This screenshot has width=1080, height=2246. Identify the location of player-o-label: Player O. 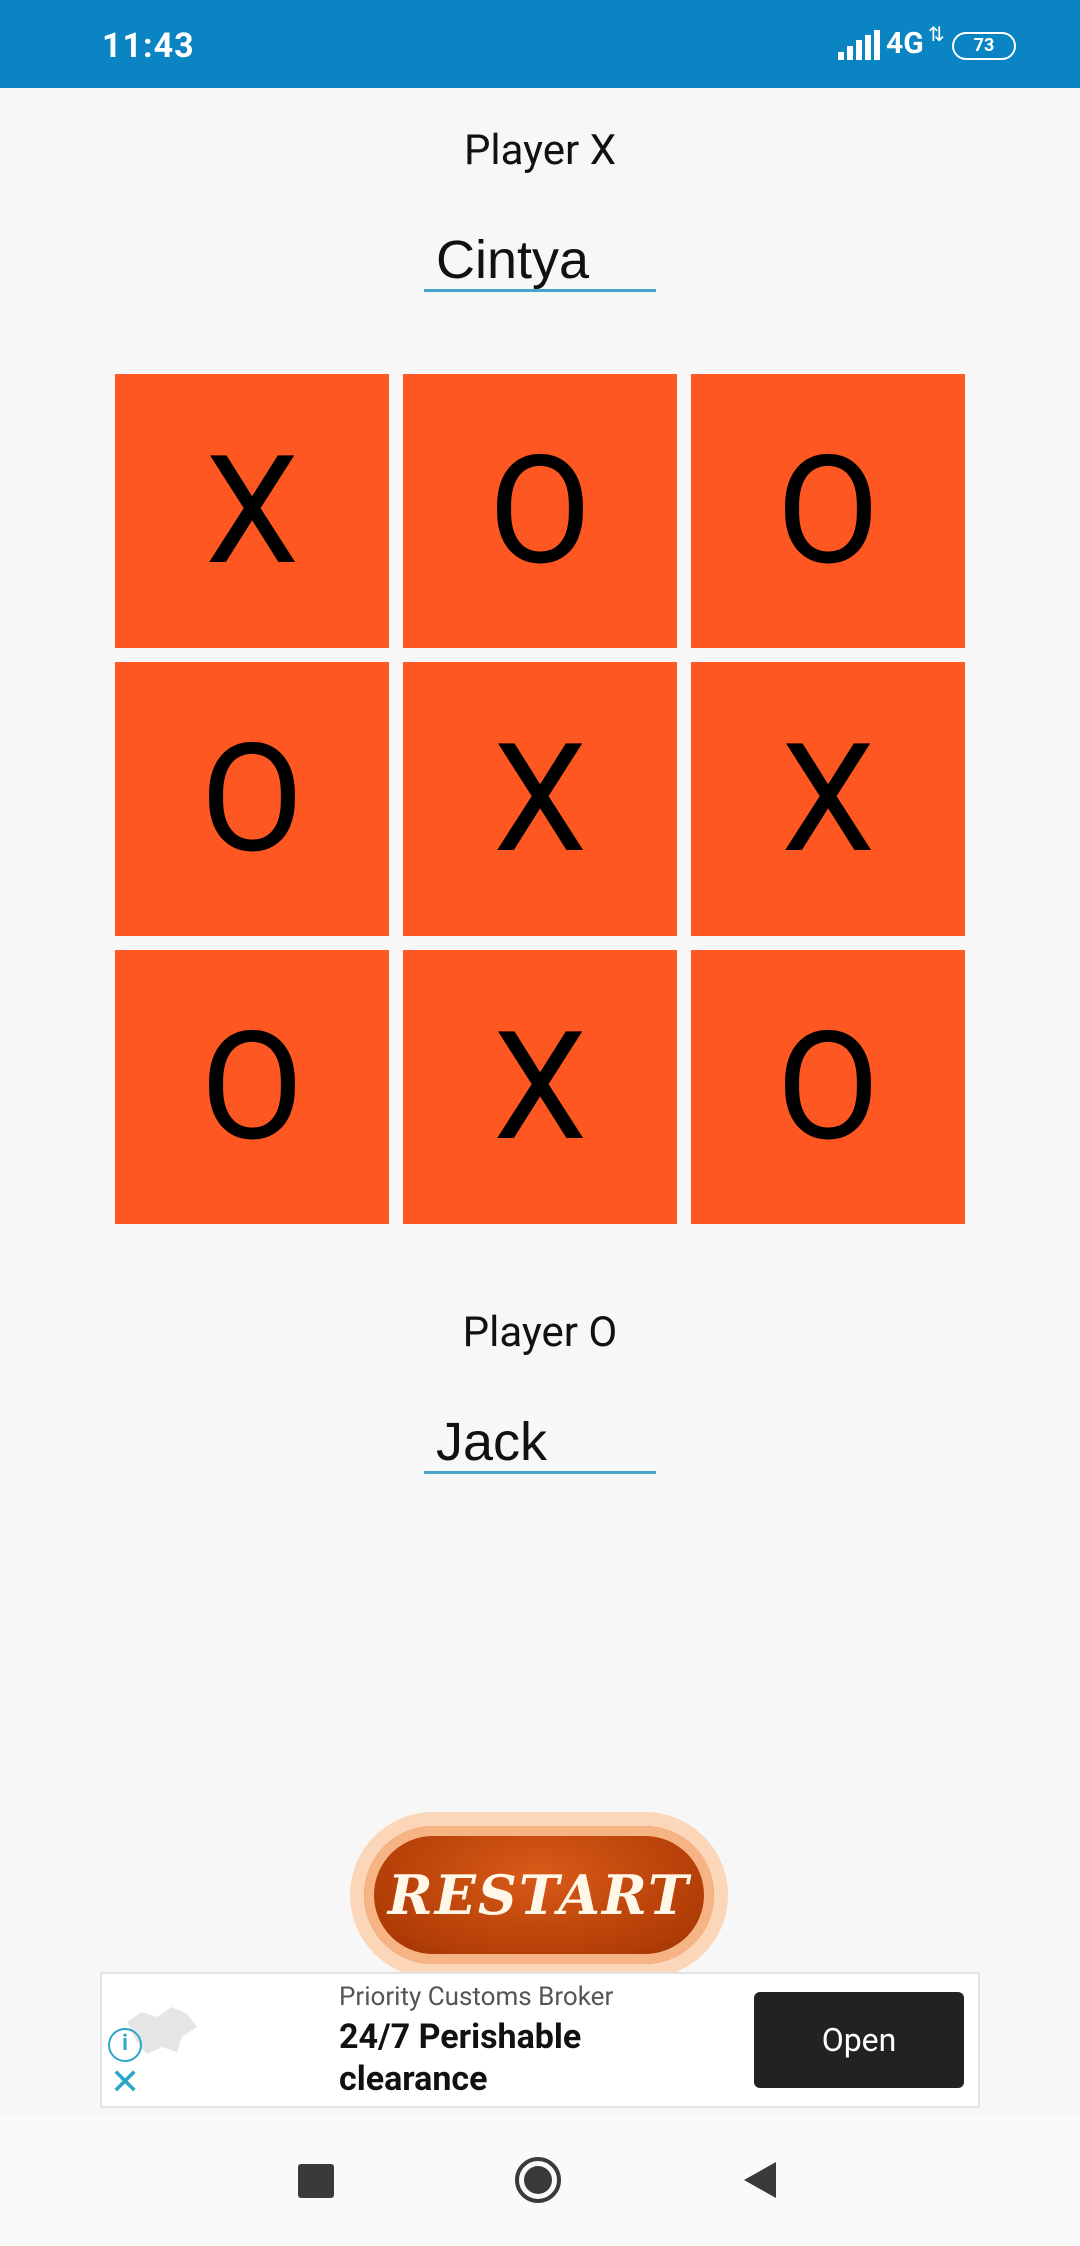
(540, 1332).